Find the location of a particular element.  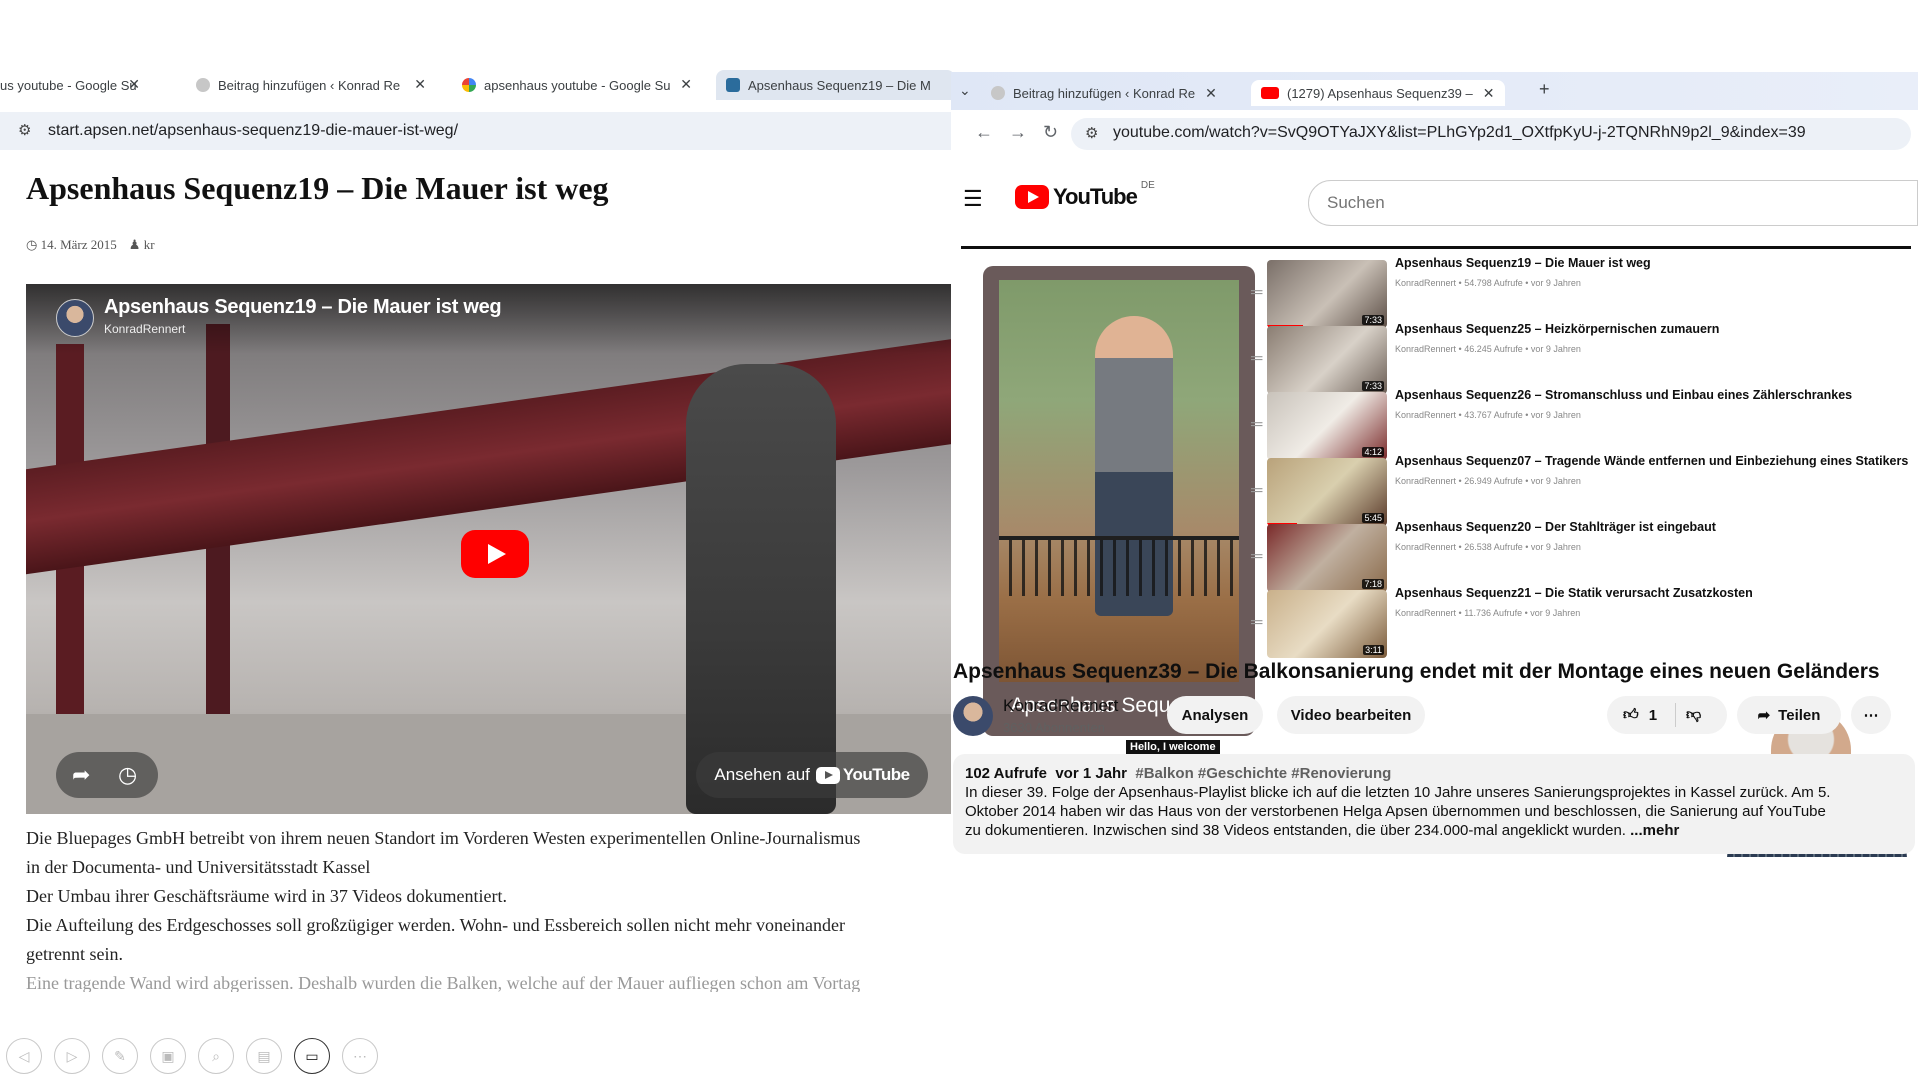

playlist-thumbnail: 5:45 is located at coordinates (1327, 492).